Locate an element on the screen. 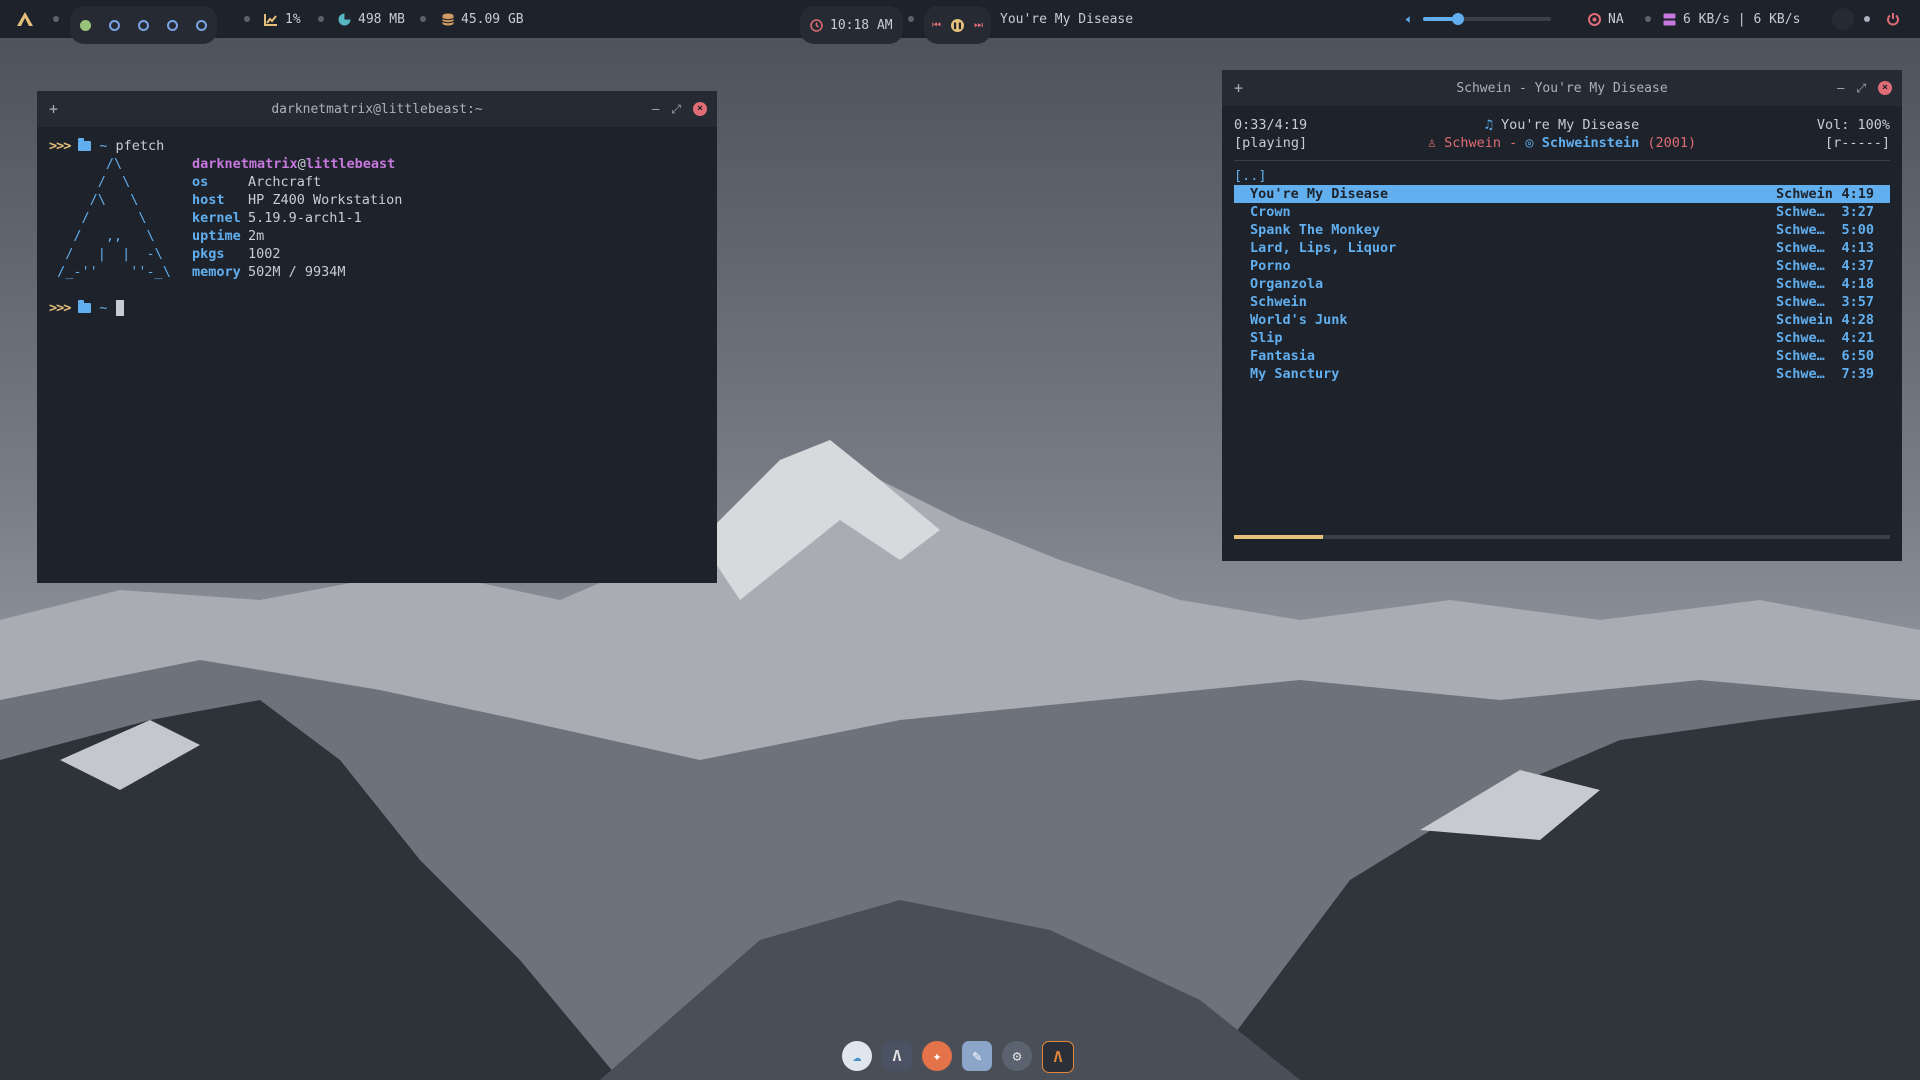  play-state: [playing] is located at coordinates (1271, 143).